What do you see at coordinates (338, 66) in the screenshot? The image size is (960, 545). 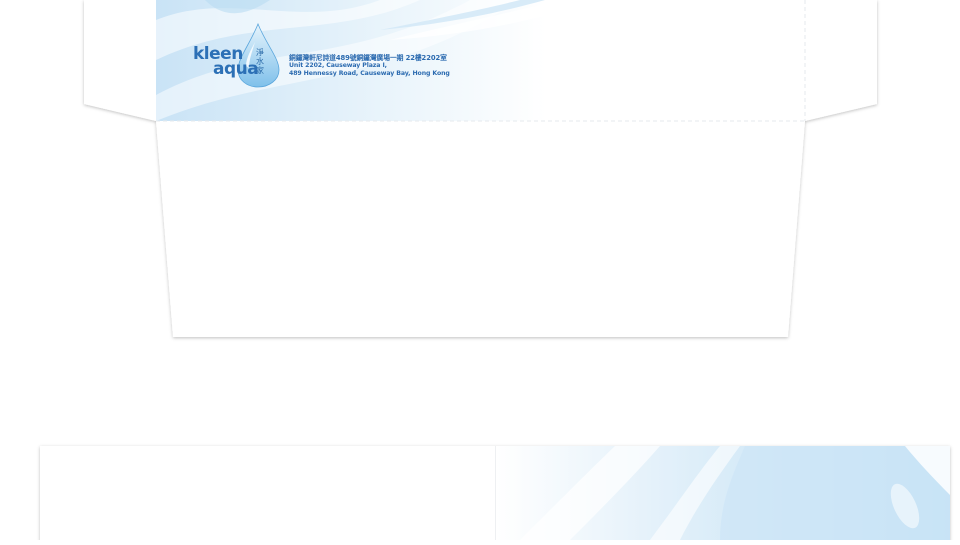 I see `address-line-1: Unit 2202, Causeway Plaza I,` at bounding box center [338, 66].